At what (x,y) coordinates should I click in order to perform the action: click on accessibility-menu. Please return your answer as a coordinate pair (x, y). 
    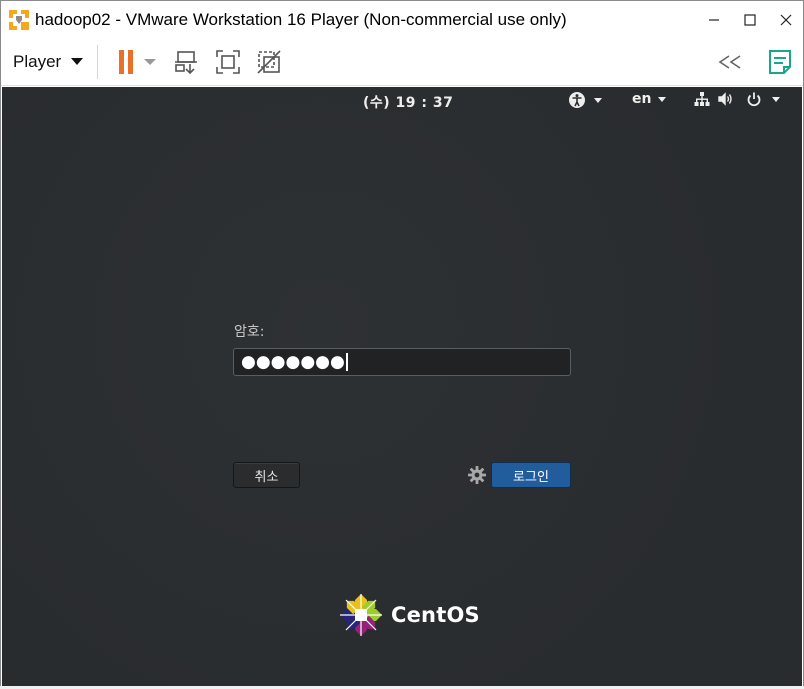
    Looking at the image, I should click on (585, 100).